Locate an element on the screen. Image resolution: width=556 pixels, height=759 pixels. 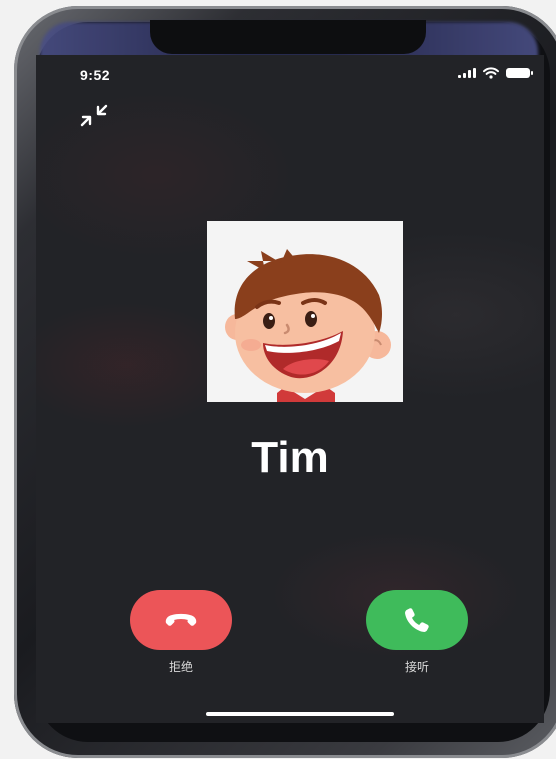
battery-icon is located at coordinates (519, 73).